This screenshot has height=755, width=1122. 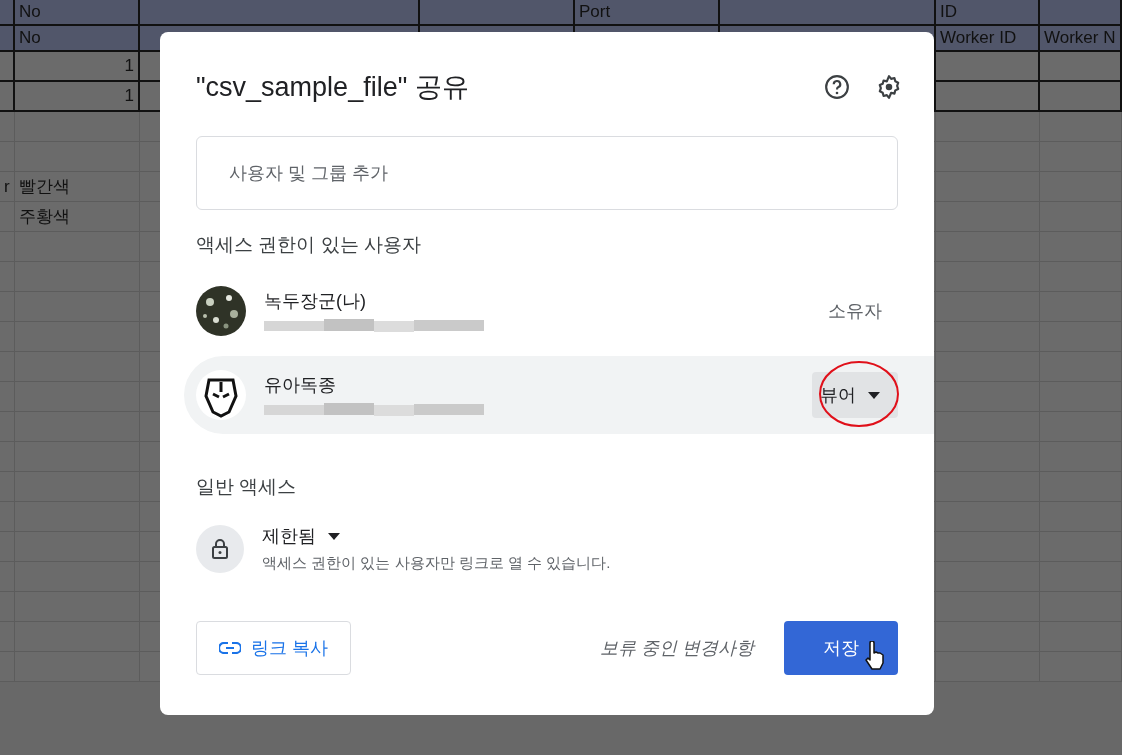 I want to click on role-dropdown: 뷰어, so click(x=855, y=395).